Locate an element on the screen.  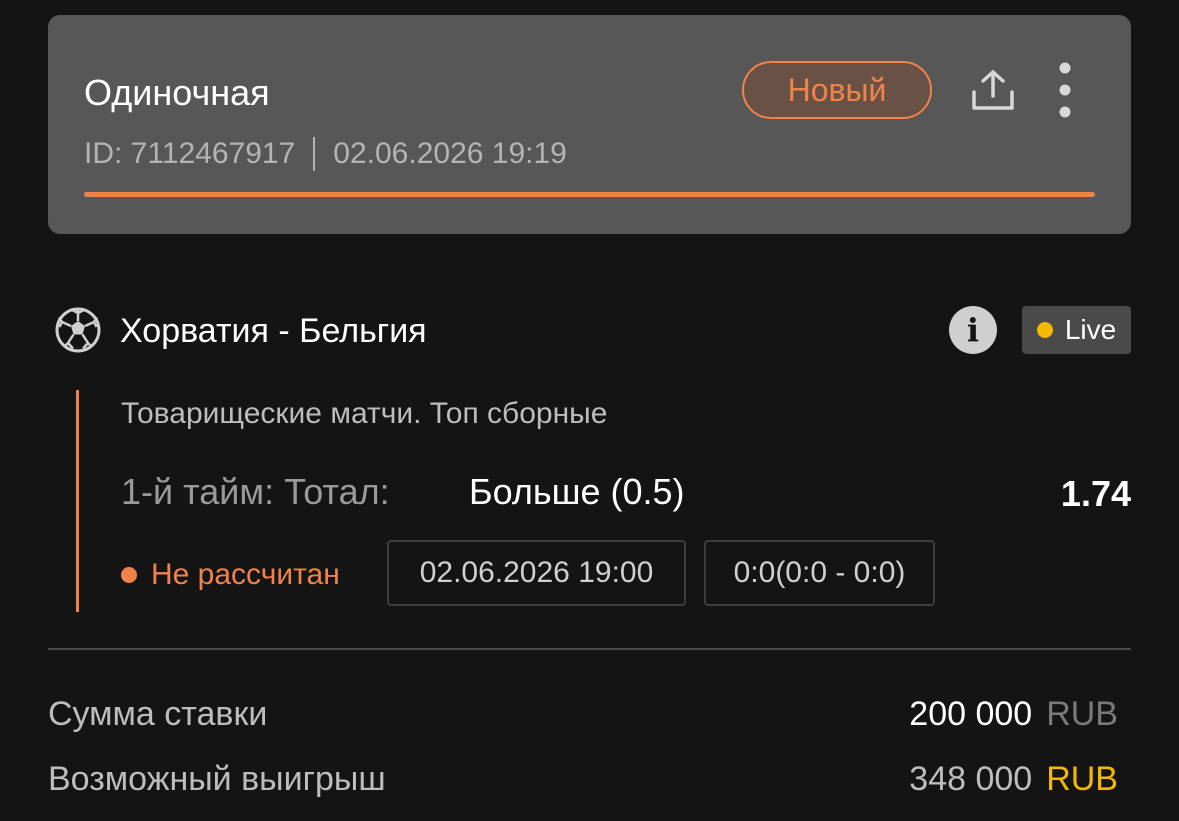
status-dot-icon is located at coordinates (129, 575).